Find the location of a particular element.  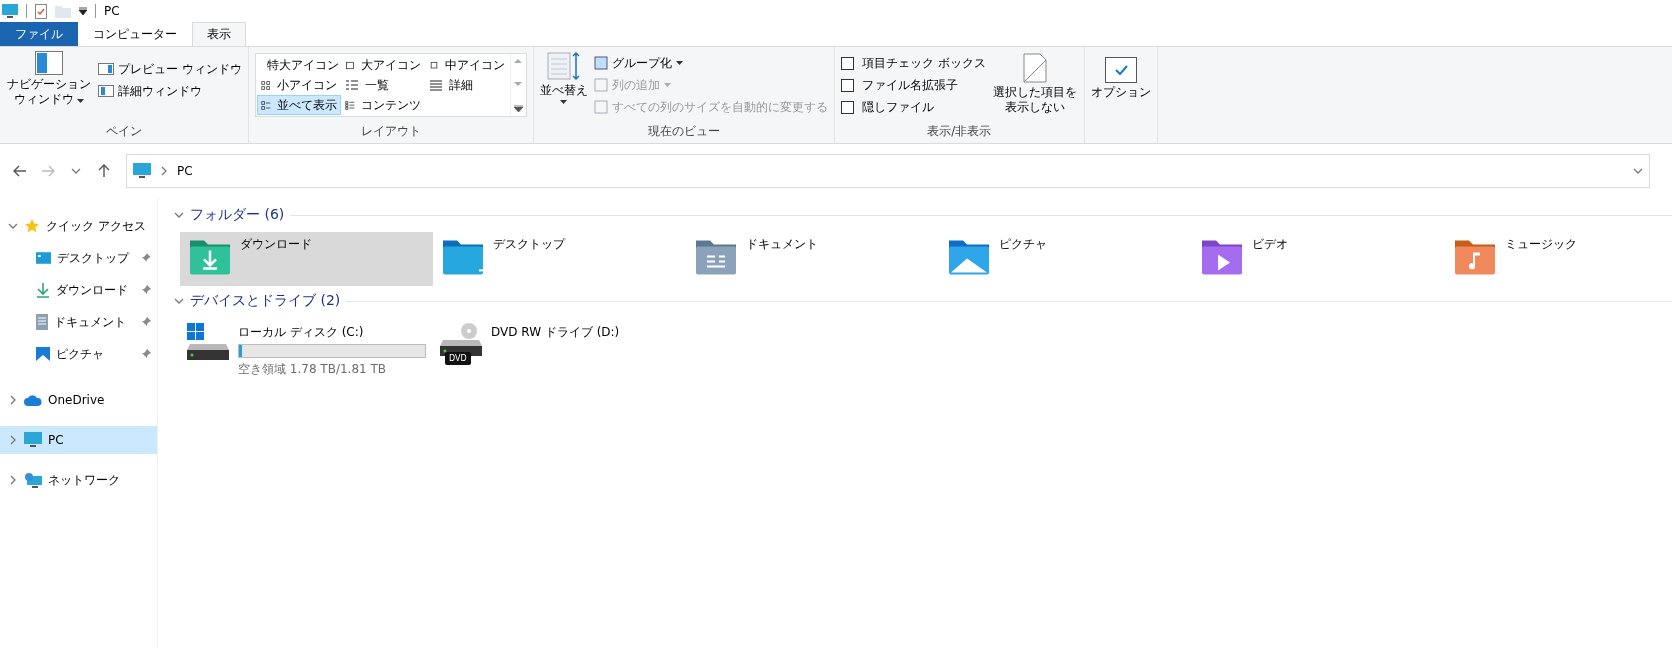

sidebar-item: クイック アクセス is located at coordinates (78, 226).